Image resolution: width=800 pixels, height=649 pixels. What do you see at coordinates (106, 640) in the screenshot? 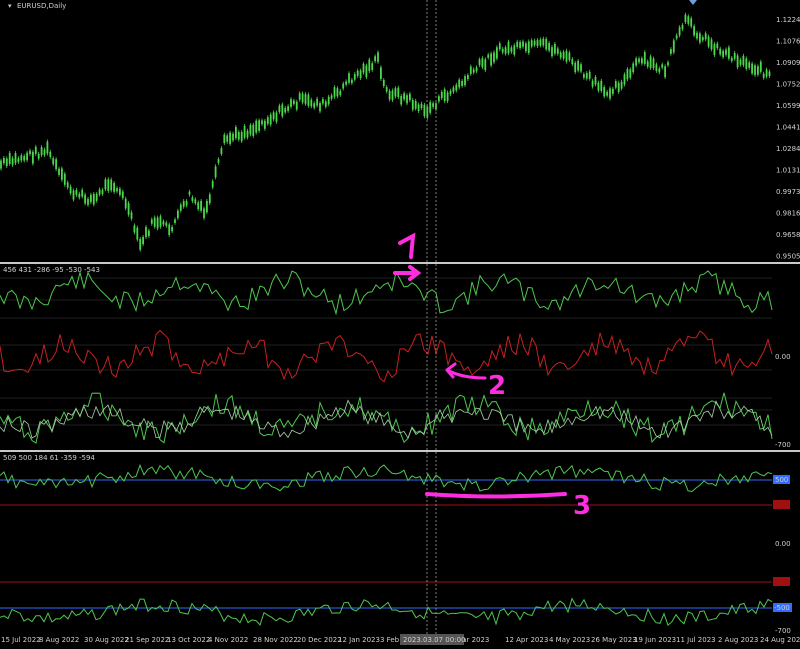
I see `time-tick-label: 30 Aug 2022` at bounding box center [106, 640].